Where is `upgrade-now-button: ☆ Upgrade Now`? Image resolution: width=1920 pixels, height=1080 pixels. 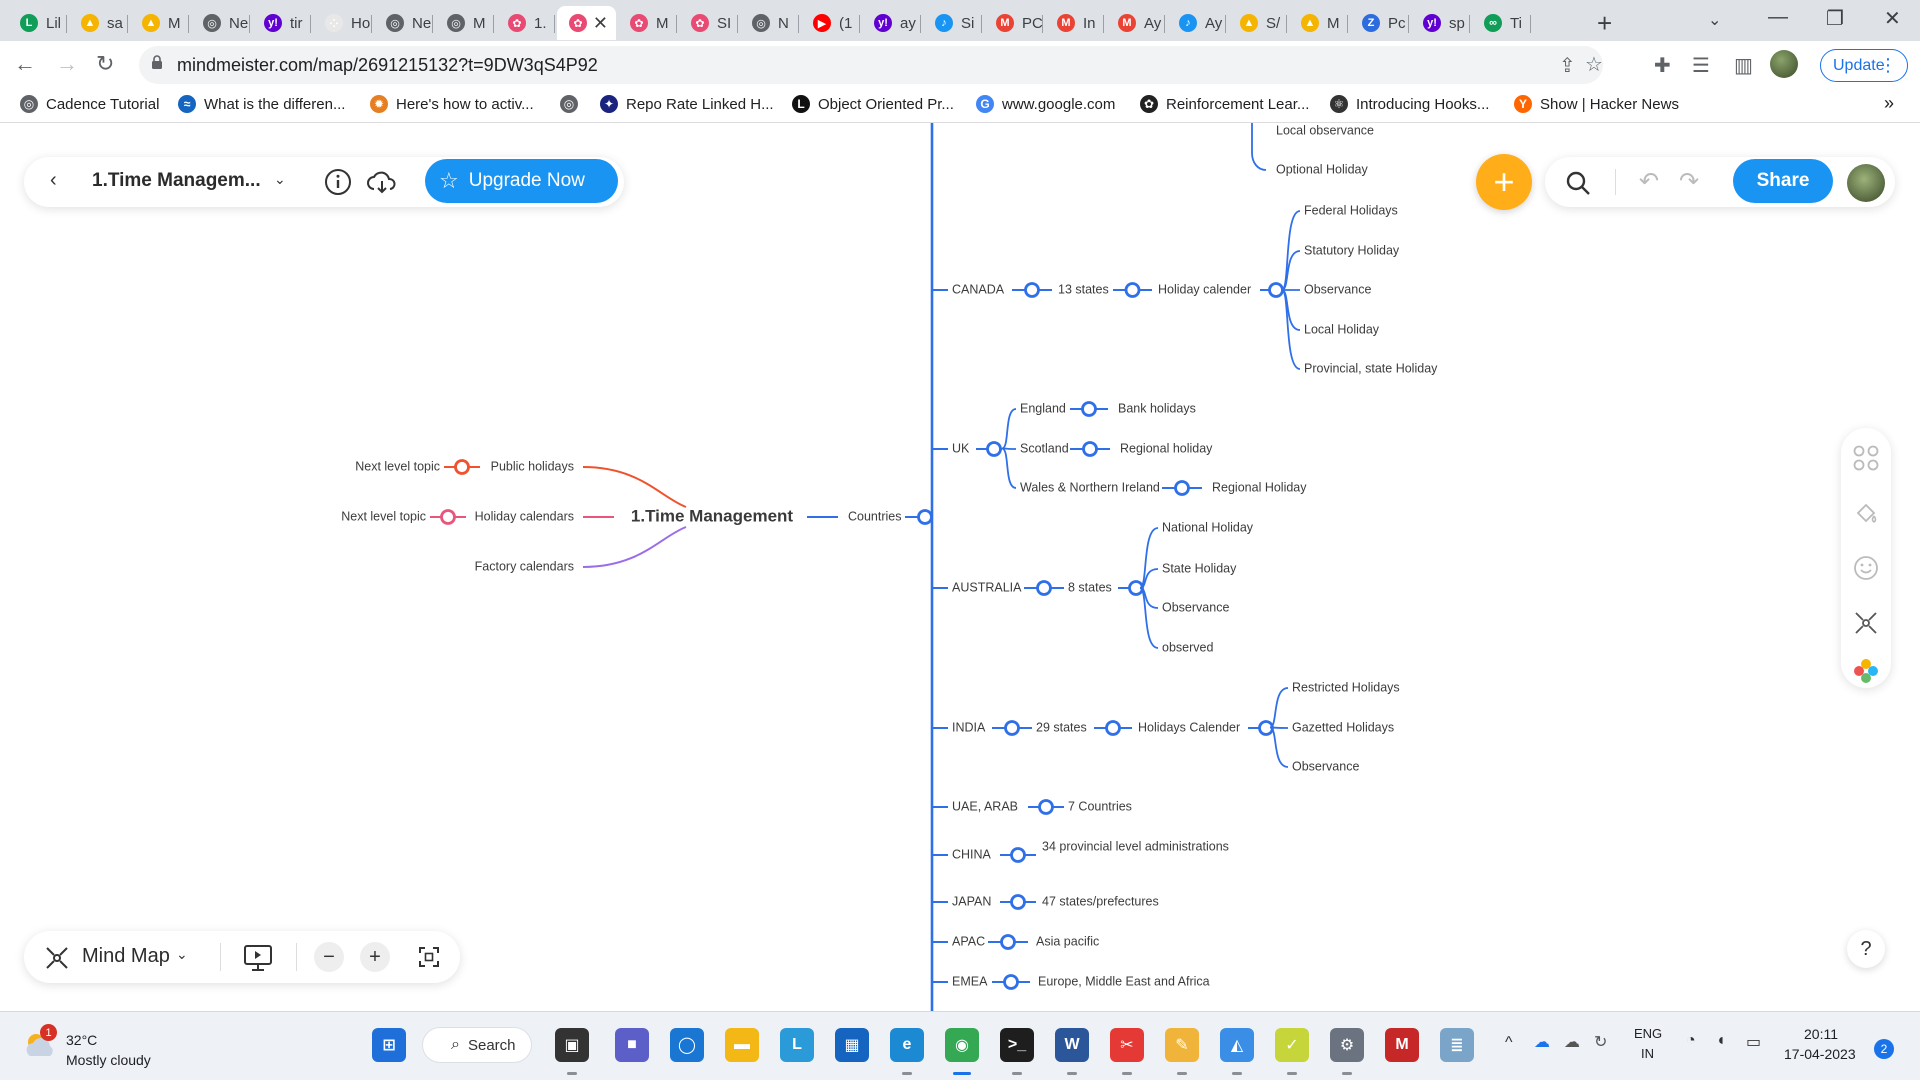
upgrade-now-button: ☆ Upgrade Now is located at coordinates (521, 181).